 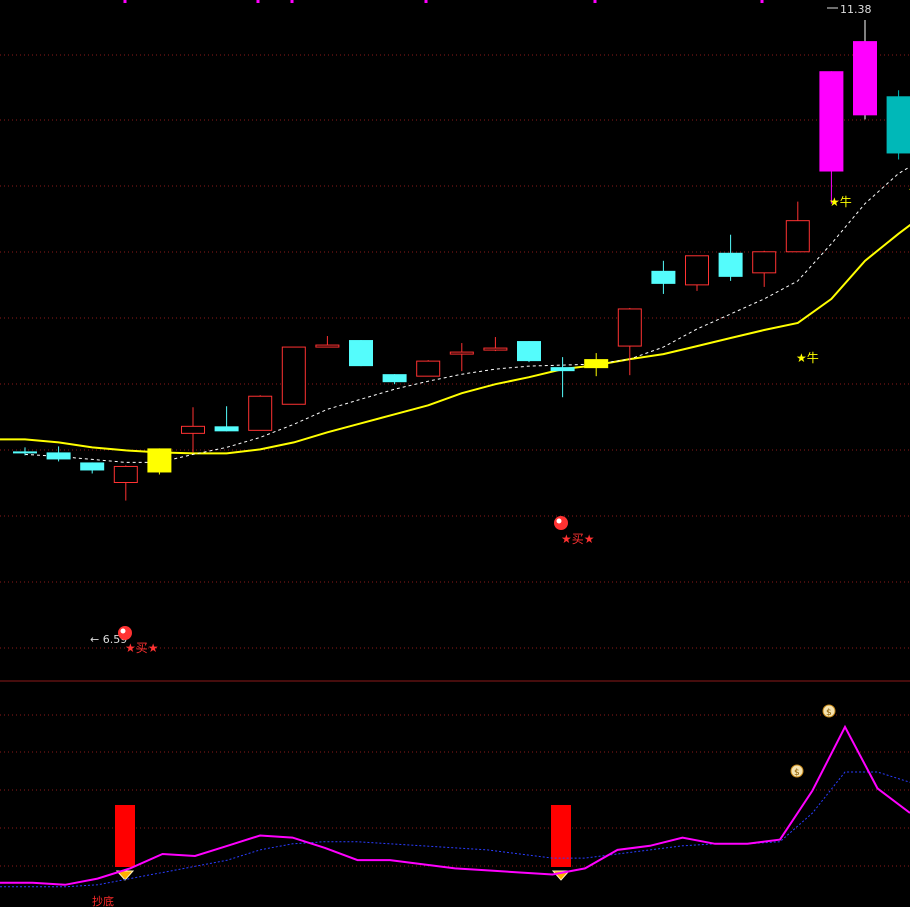 What do you see at coordinates (455, 829) in the screenshot?
I see `indicator-blue-line` at bounding box center [455, 829].